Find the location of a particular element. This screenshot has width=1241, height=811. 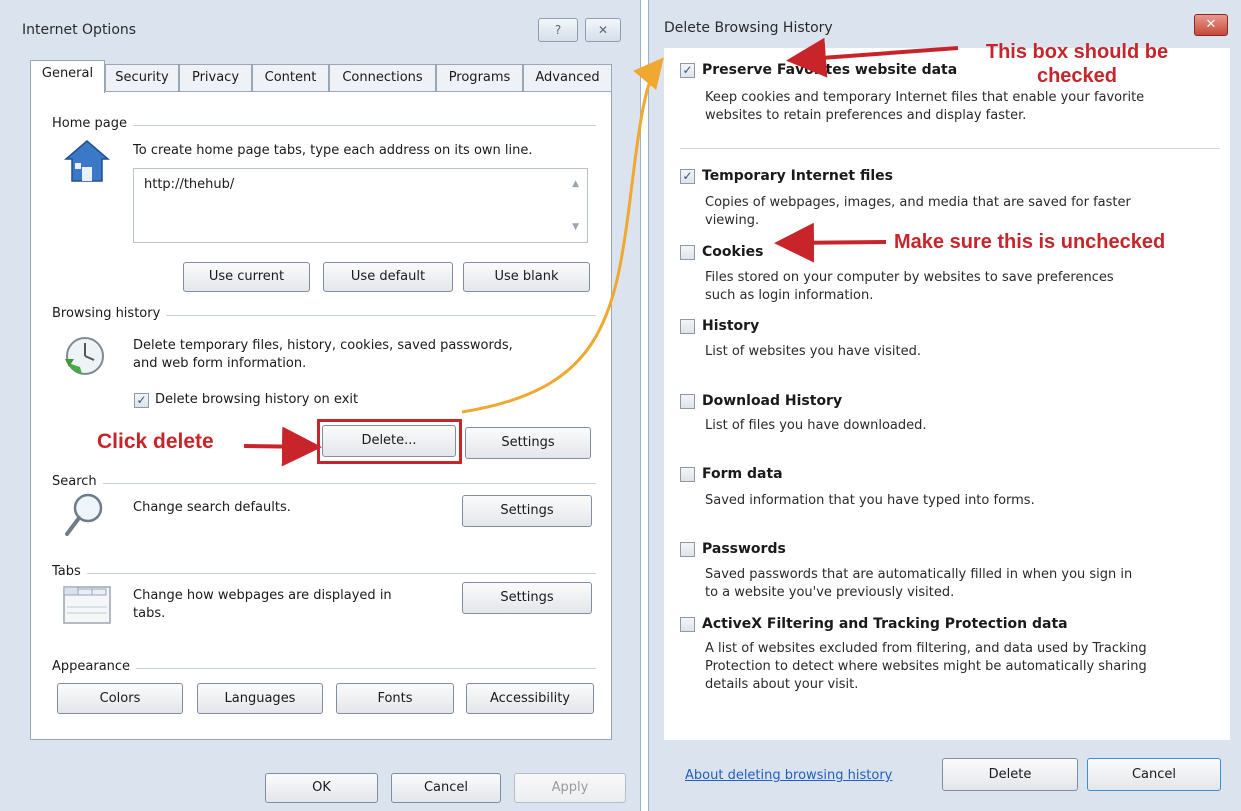

unchecked-arrow is located at coordinates (830, 242).